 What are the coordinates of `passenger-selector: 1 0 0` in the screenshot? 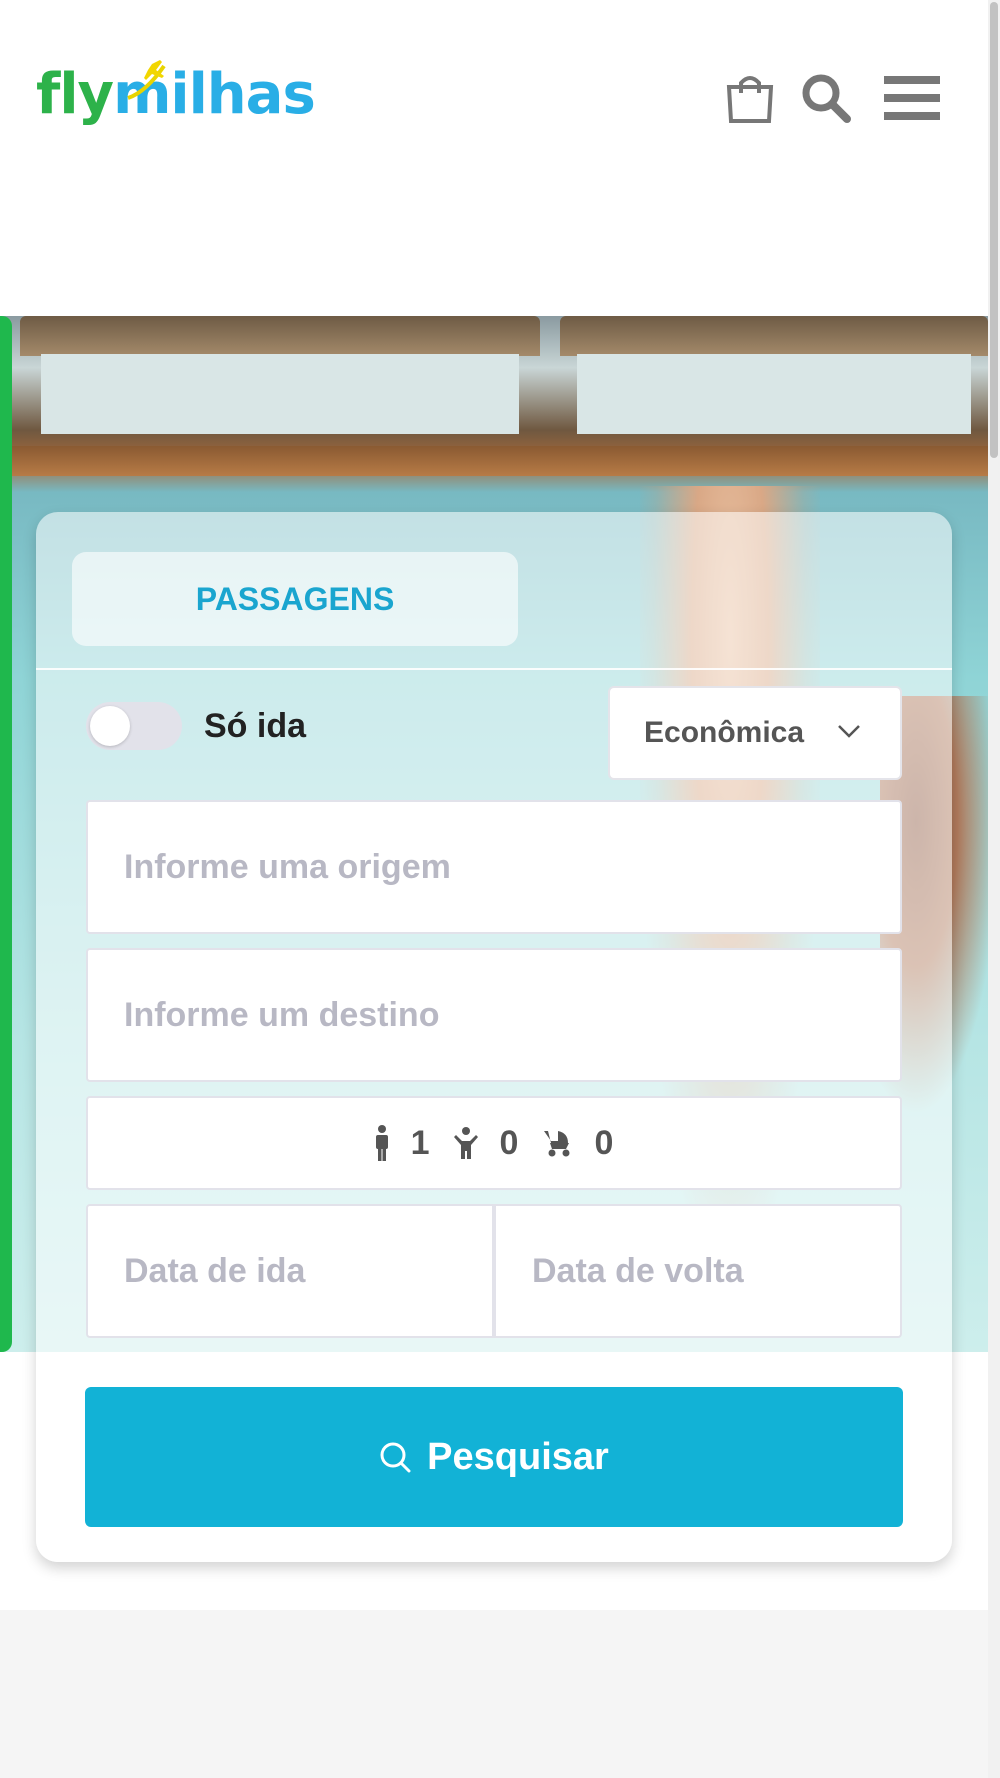 It's located at (494, 1143).